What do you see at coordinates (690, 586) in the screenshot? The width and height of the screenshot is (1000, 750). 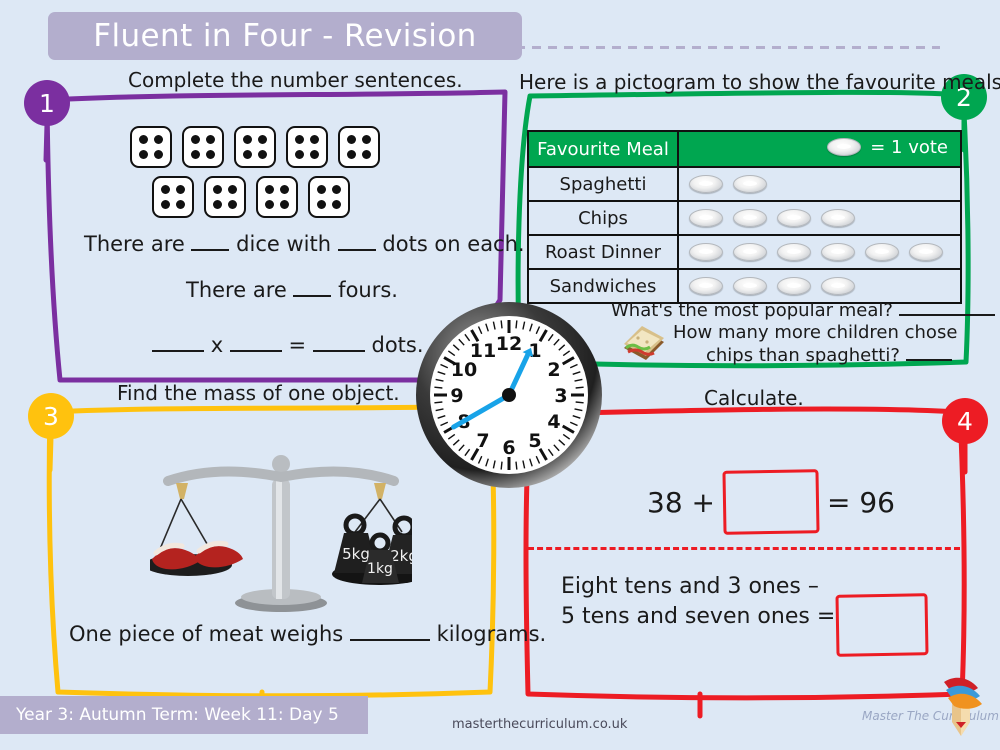 I see `q4-eq2-line-1: Eight tens and 3 ones –` at bounding box center [690, 586].